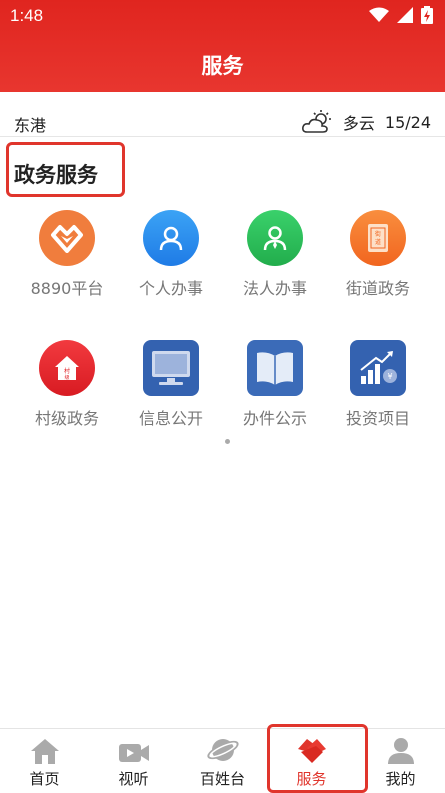 This screenshot has height=793, width=445. I want to click on nav-label: 百姓台, so click(222, 779).